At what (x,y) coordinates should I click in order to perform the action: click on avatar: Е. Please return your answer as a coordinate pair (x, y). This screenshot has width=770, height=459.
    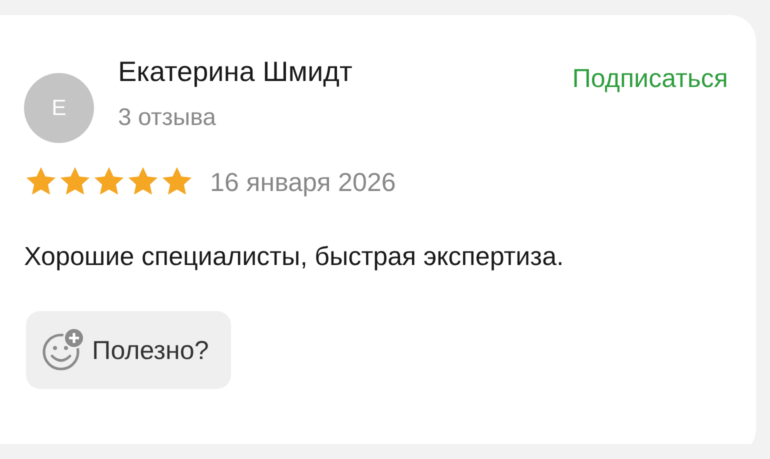
    Looking at the image, I should click on (59, 108).